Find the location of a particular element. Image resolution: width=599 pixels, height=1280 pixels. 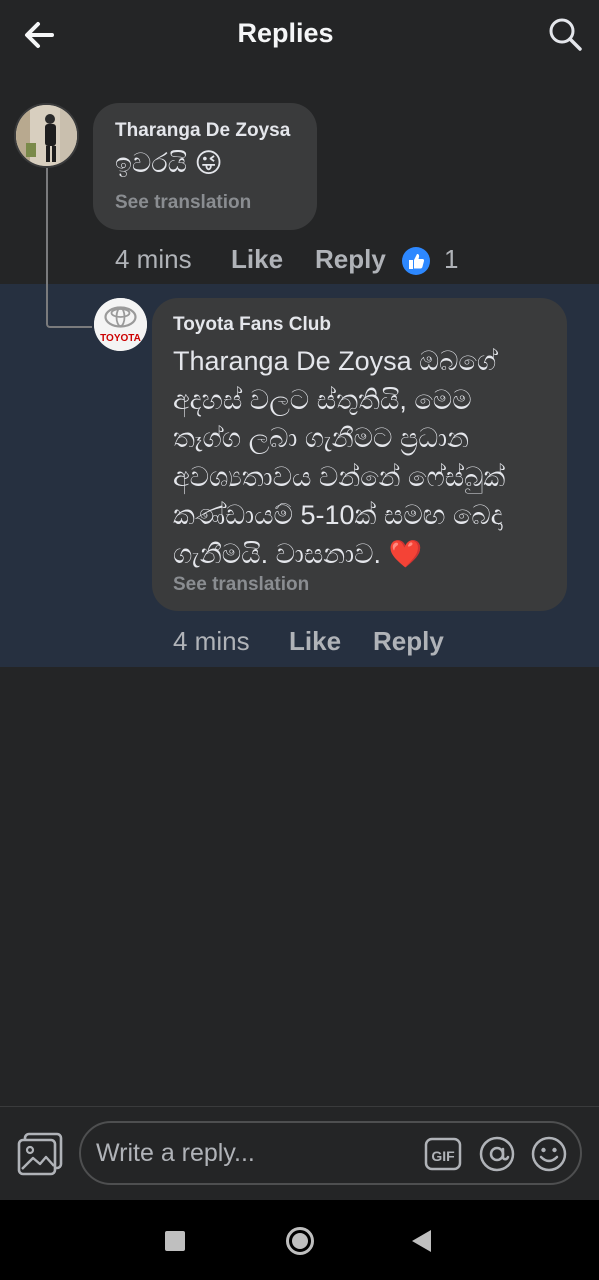

comment-text-line: Tharanga De Zoysa ඔබගේ is located at coordinates (335, 361).